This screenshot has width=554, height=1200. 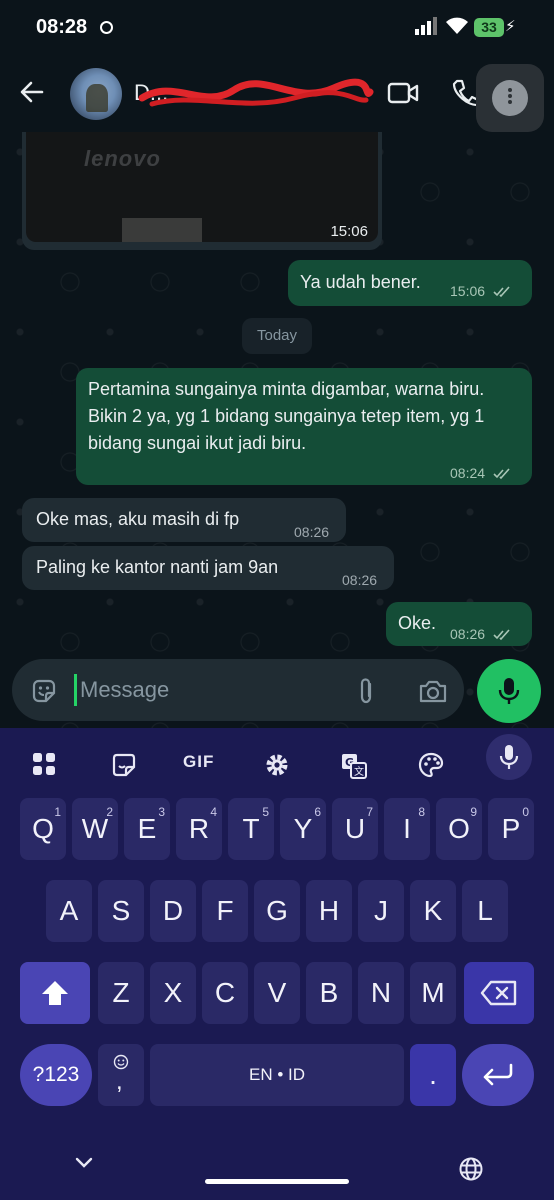 What do you see at coordinates (202, 187) in the screenshot?
I see `photo-thumbnail: lenovo` at bounding box center [202, 187].